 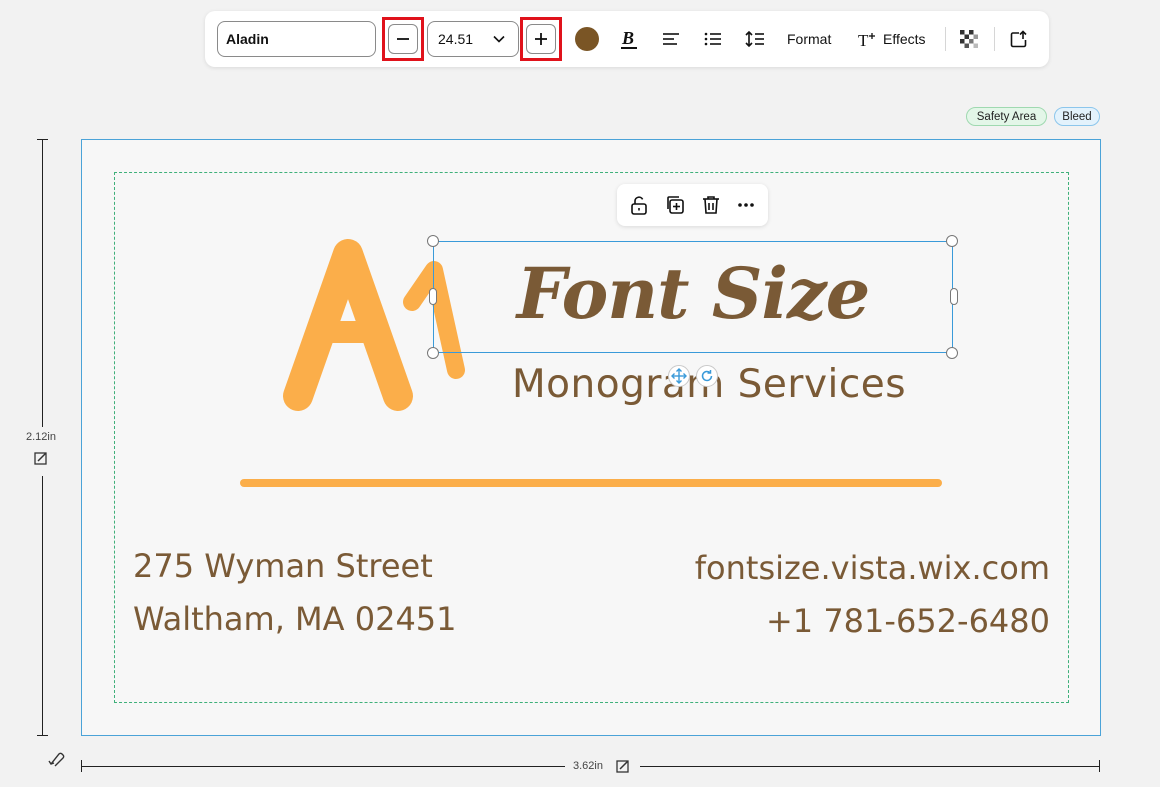 I want to click on format-button: Format, so click(x=809, y=39).